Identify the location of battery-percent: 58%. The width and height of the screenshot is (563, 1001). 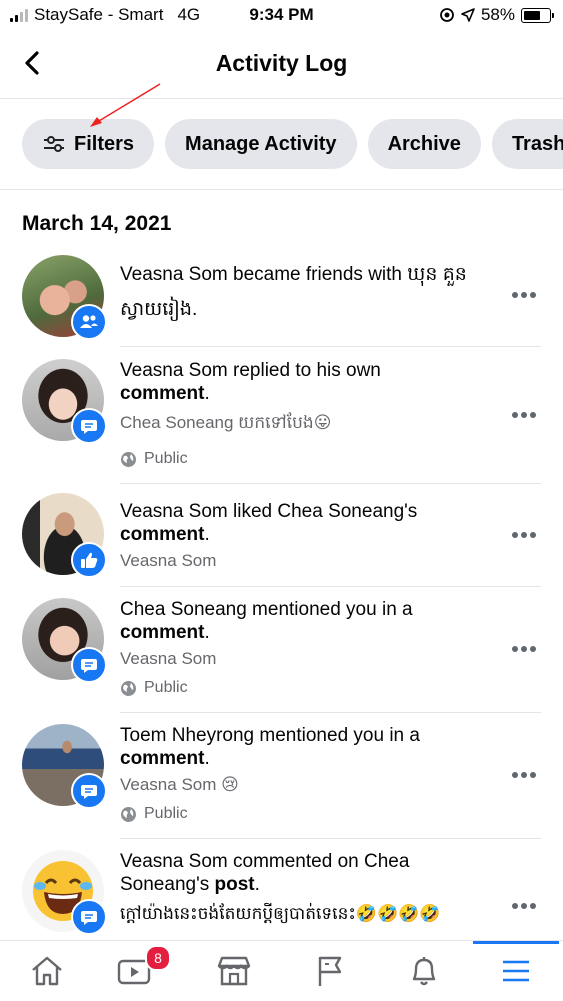
(497, 14).